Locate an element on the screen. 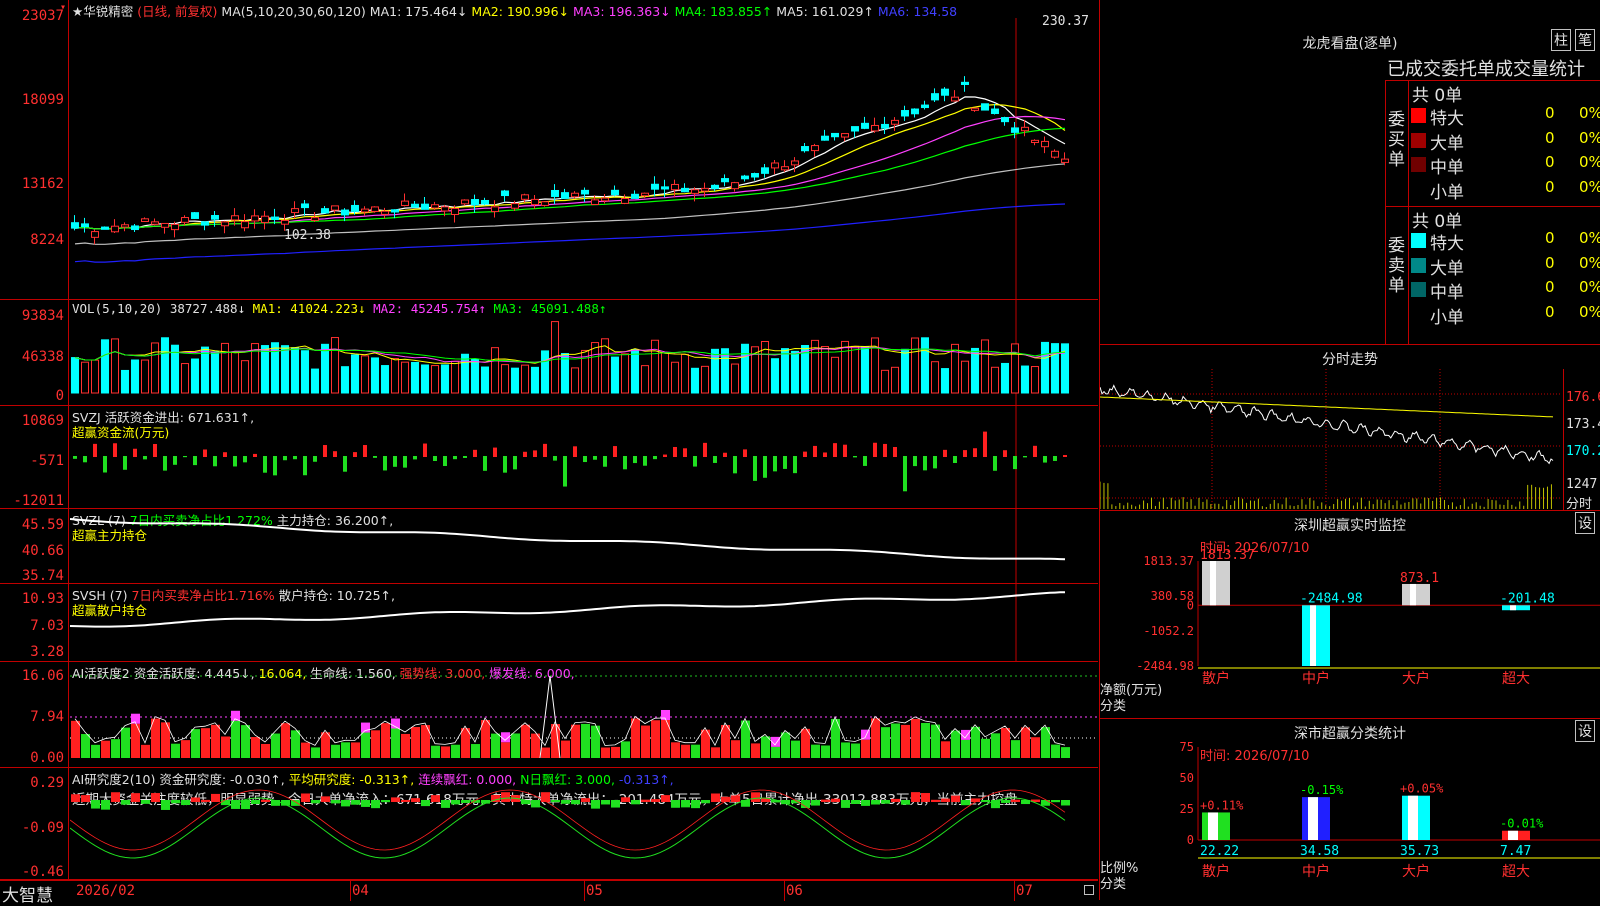 The image size is (1600, 906). lock-icon is located at coordinates (1089, 890).